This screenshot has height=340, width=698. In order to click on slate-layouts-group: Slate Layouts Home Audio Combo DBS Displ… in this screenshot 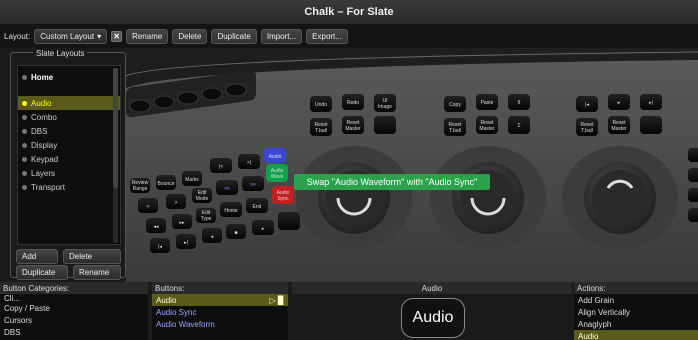, I will do `click(68, 164)`.